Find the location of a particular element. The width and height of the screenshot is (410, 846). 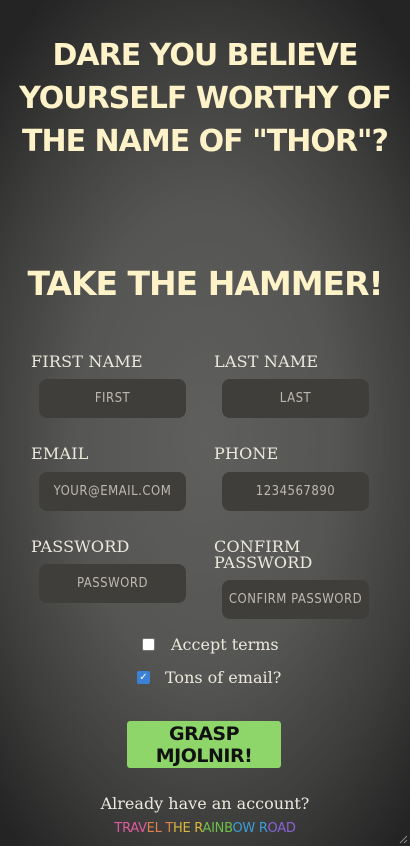

phone-input is located at coordinates (295, 491).